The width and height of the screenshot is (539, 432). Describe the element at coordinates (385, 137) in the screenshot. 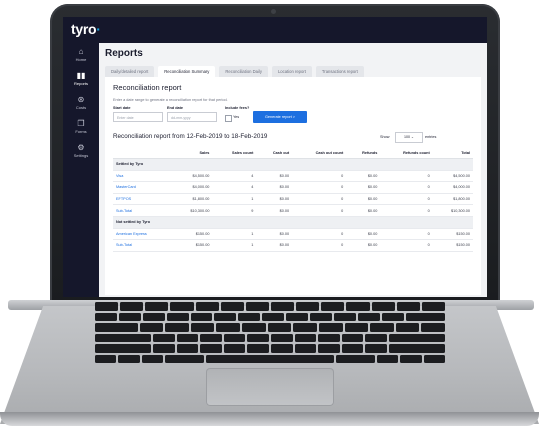

I see `show-label: Show` at that location.